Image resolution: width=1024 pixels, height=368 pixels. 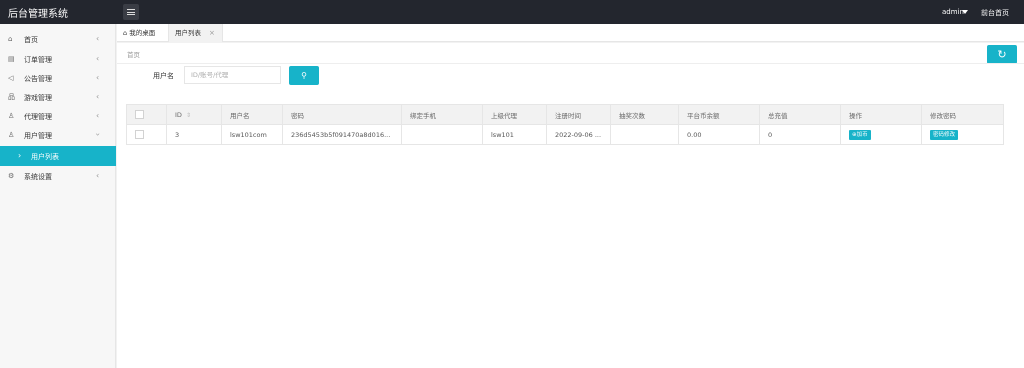 What do you see at coordinates (512, 12) in the screenshot?
I see `top-bar: 后台管理系统 admin 前台首页` at bounding box center [512, 12].